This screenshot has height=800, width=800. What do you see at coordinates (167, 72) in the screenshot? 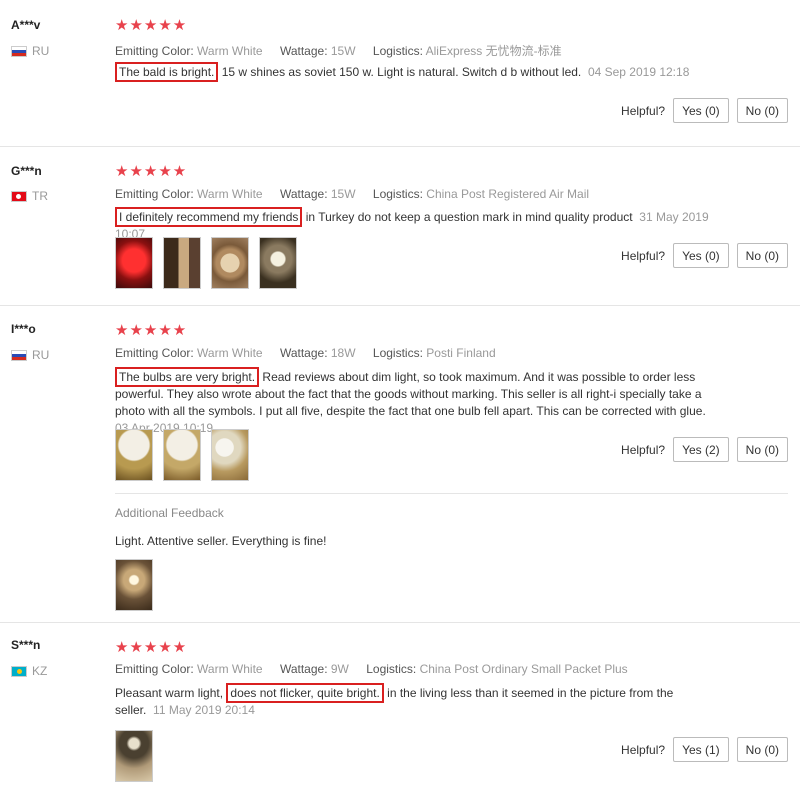
I see `highlighted-text: The bald is bright.` at bounding box center [167, 72].